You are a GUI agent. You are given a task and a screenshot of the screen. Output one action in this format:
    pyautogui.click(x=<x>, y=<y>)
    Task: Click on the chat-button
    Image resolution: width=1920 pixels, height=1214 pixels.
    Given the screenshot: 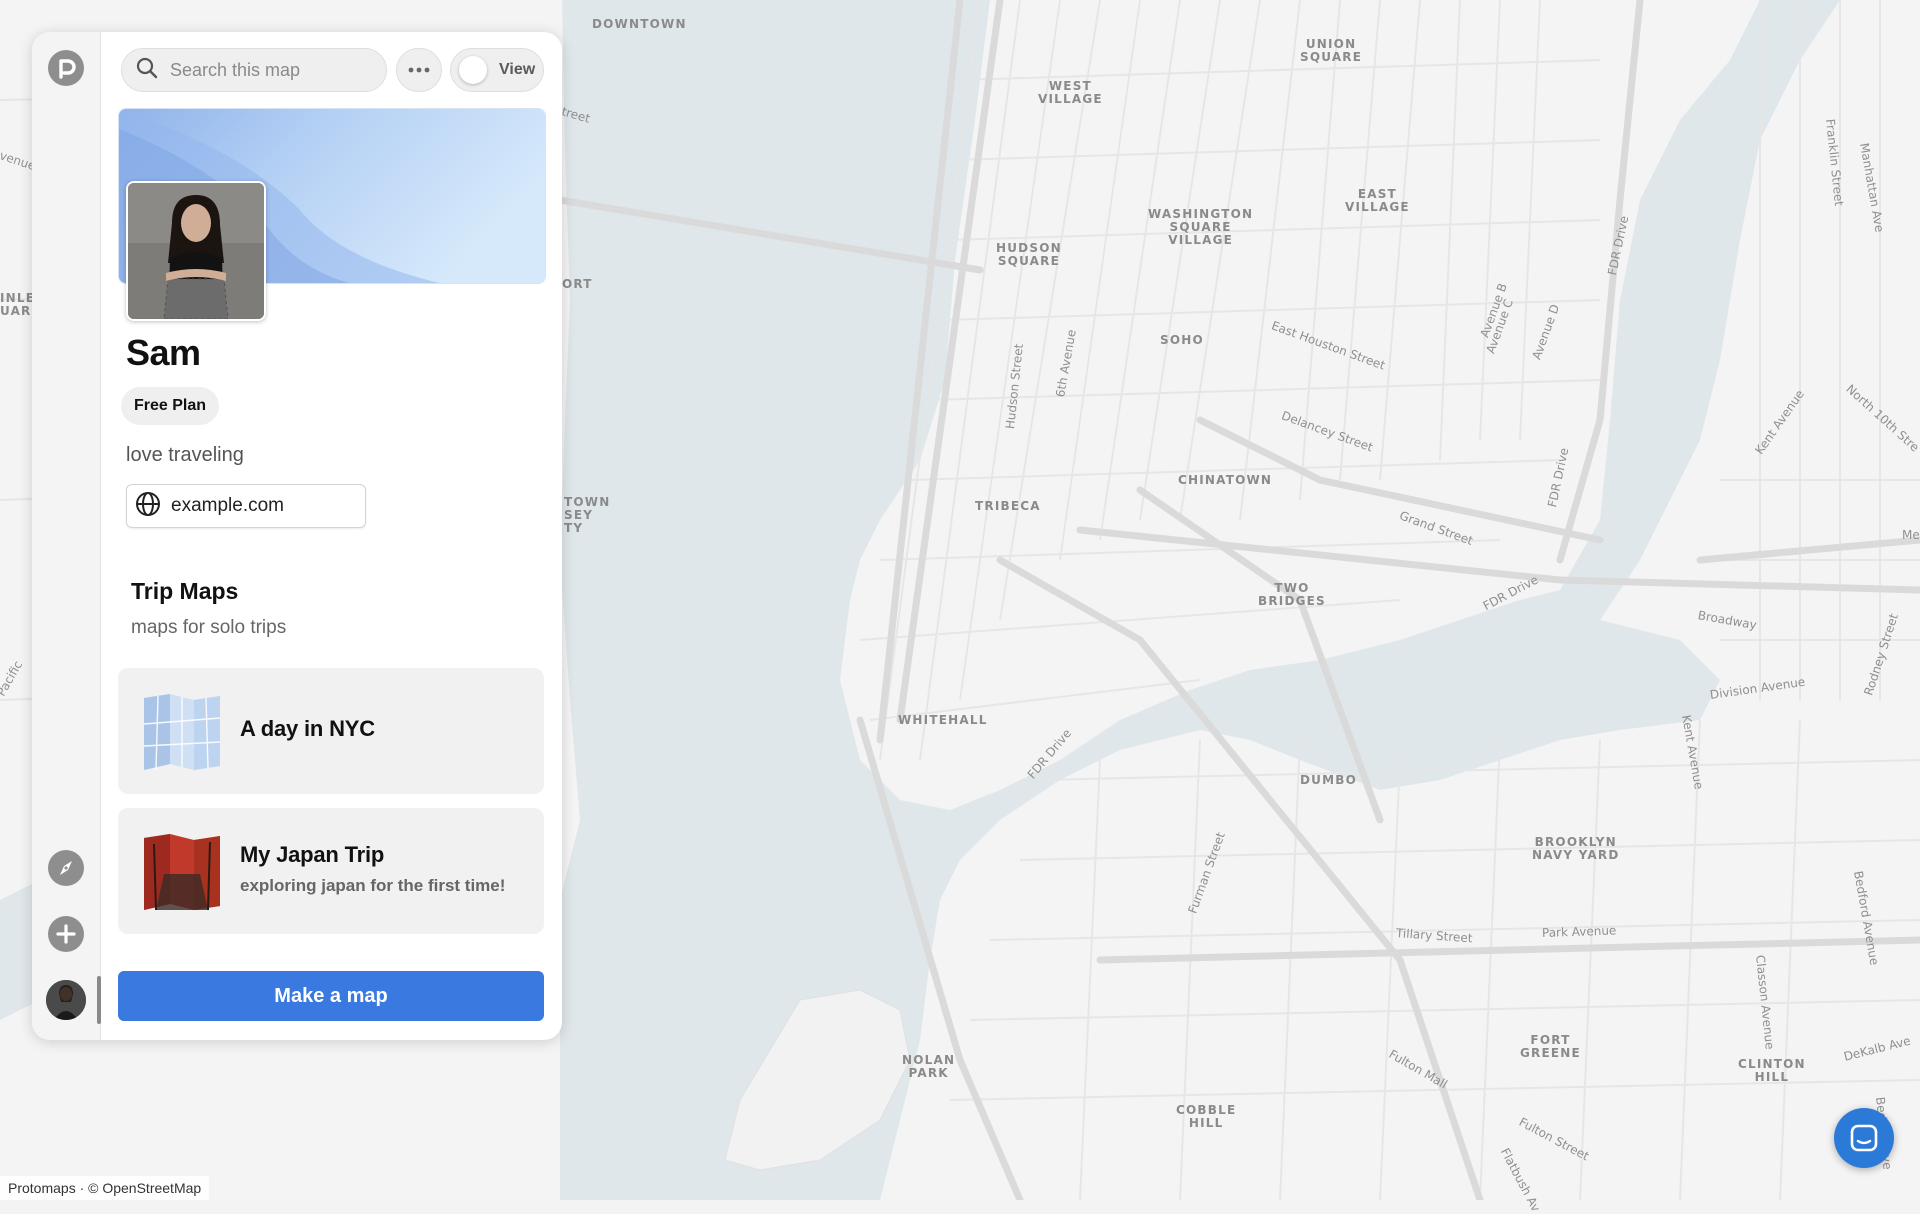 What is the action you would take?
    pyautogui.click(x=1864, y=1138)
    